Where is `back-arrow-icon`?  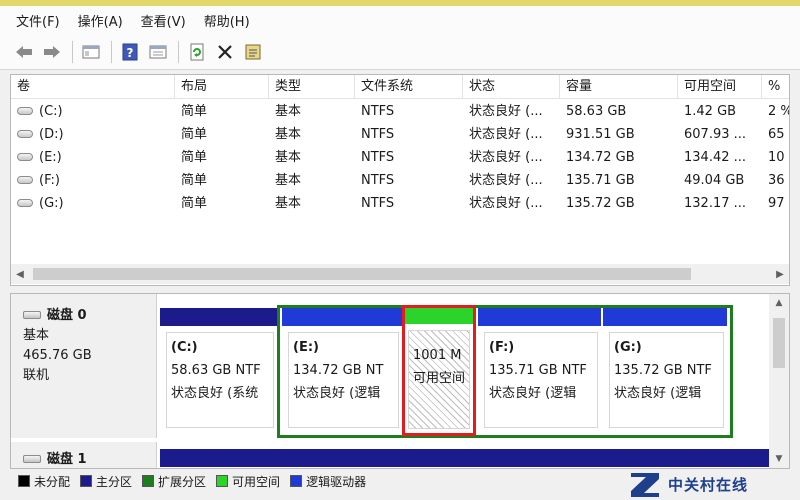
back-arrow-icon is located at coordinates (24, 52).